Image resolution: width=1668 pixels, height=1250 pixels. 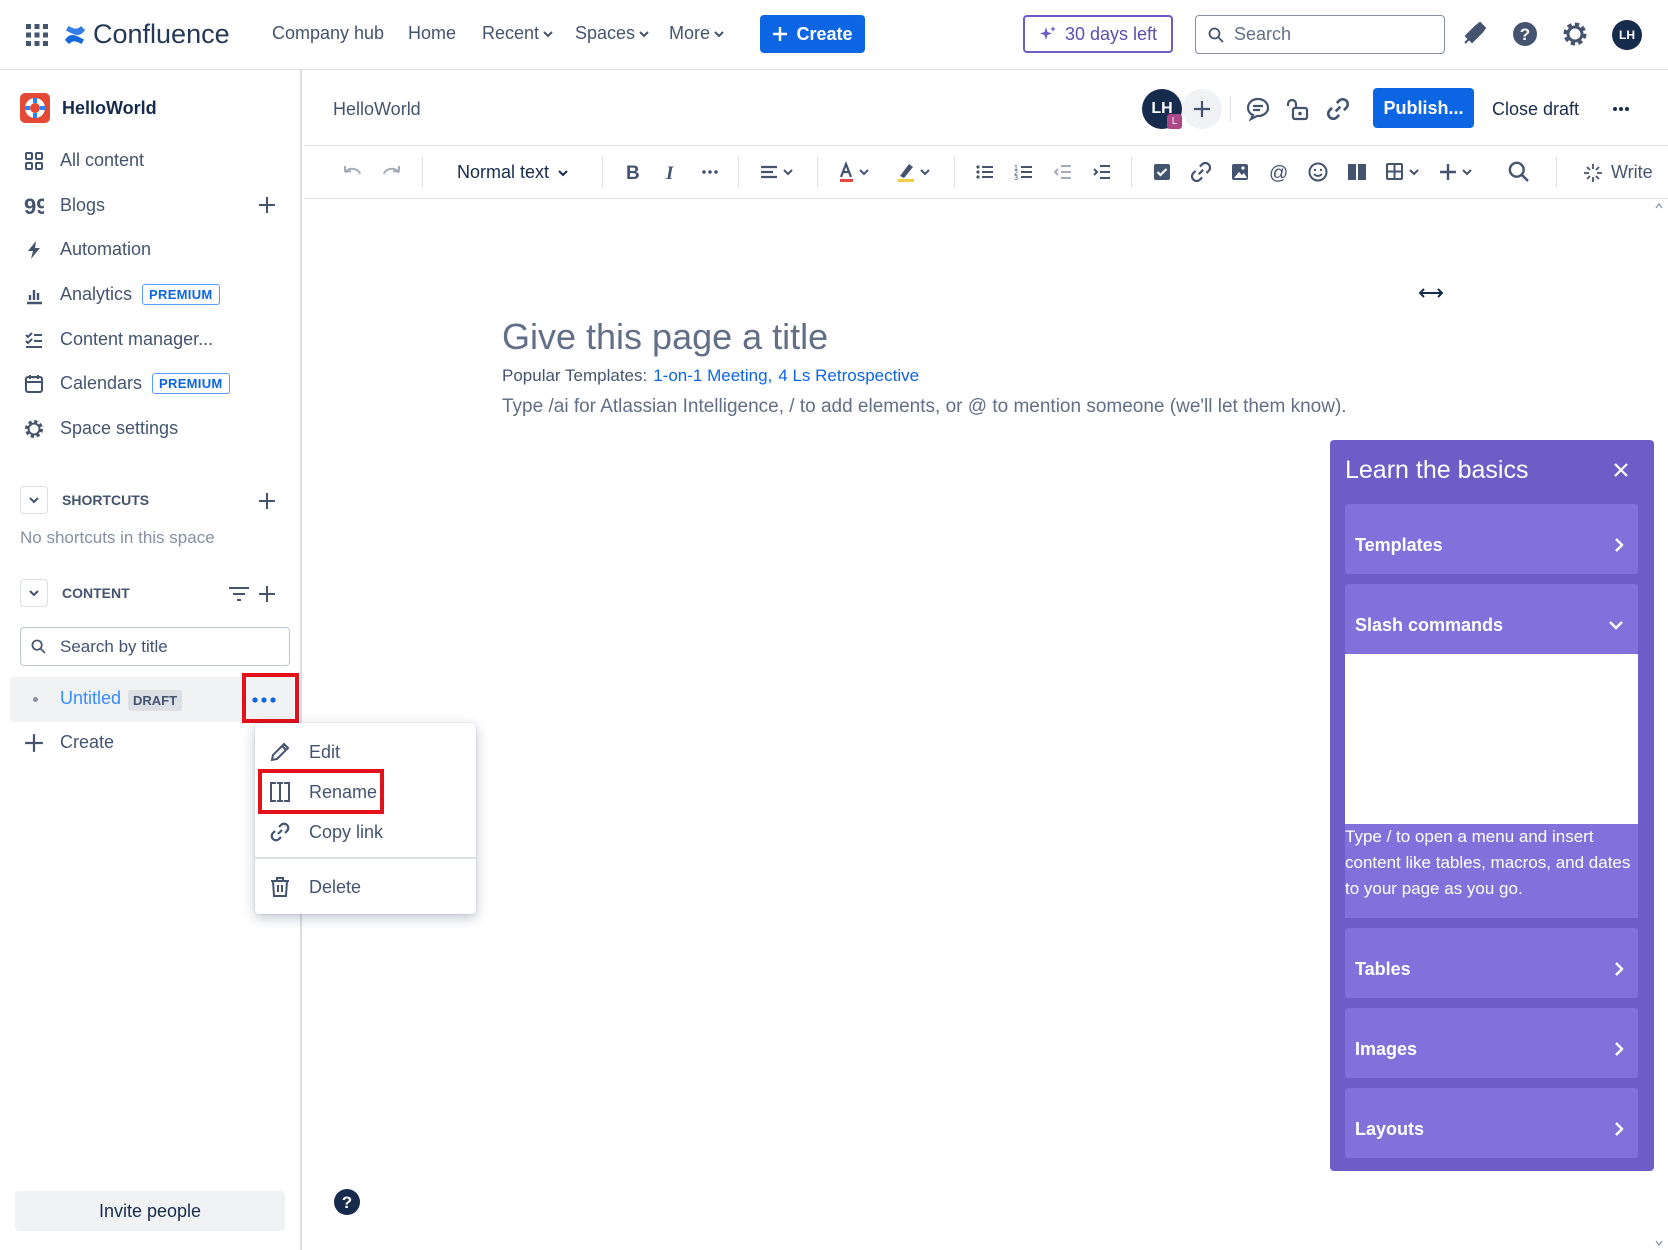 I want to click on comment-icon, so click(x=1258, y=109).